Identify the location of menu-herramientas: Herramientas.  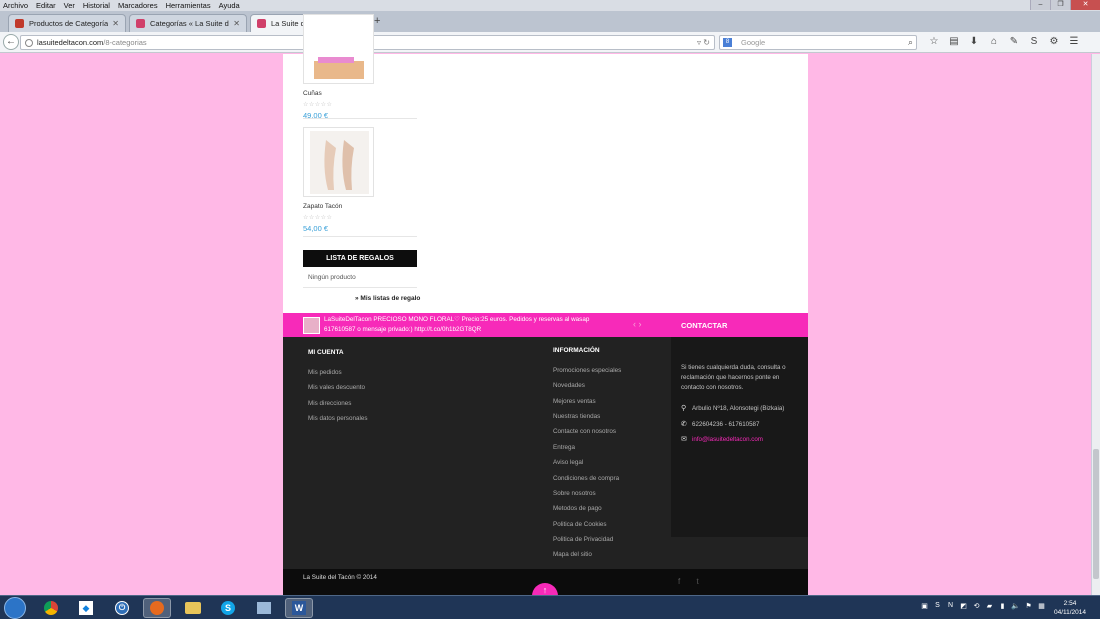
(188, 5).